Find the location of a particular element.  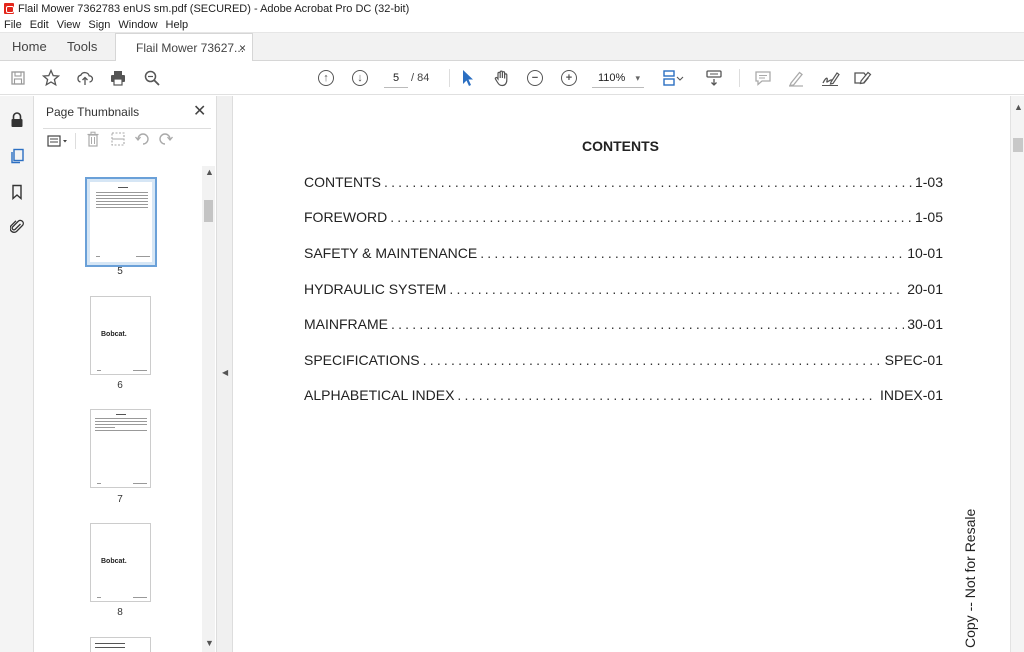

thumbnails-scrollbar: ▲ ▼ is located at coordinates (208, 409).